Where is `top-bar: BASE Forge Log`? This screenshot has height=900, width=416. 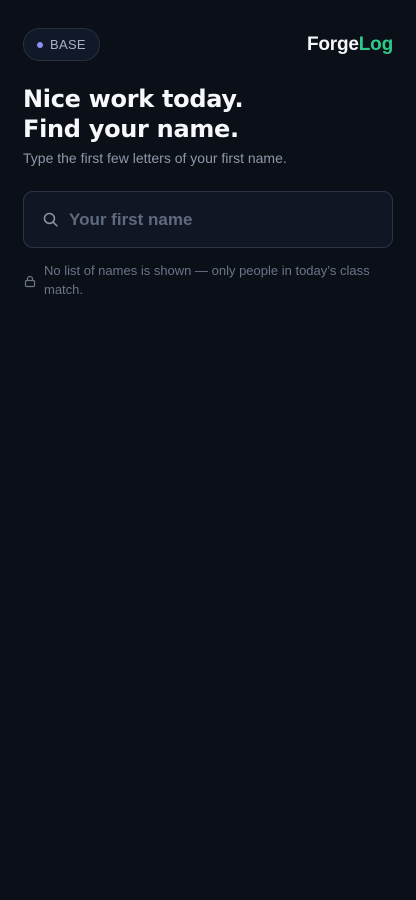
top-bar: BASE Forge Log is located at coordinates (208, 44).